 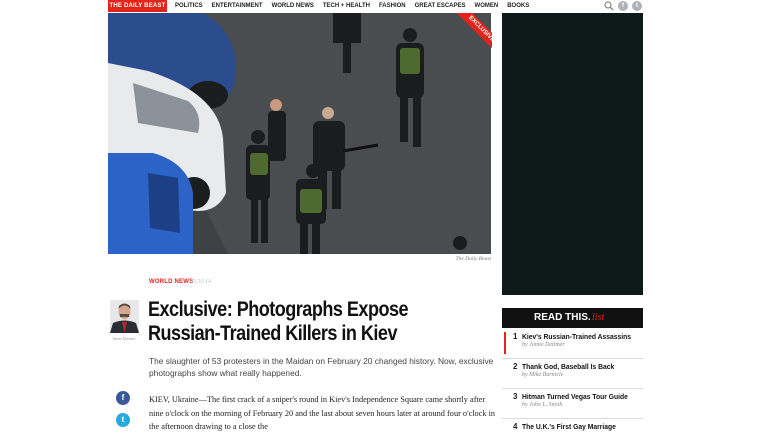 I want to click on header-icons: f t, so click(x=623, y=6).